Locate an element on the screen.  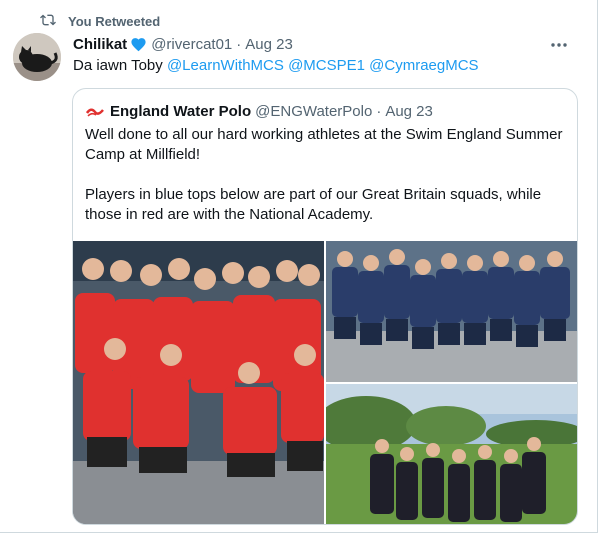
more-icon is located at coordinates (559, 45).